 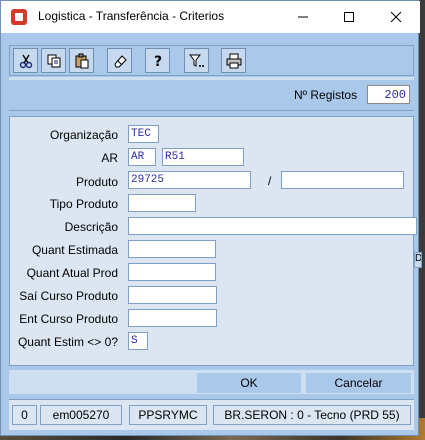 I want to click on toolbar: ?, so click(x=211, y=60).